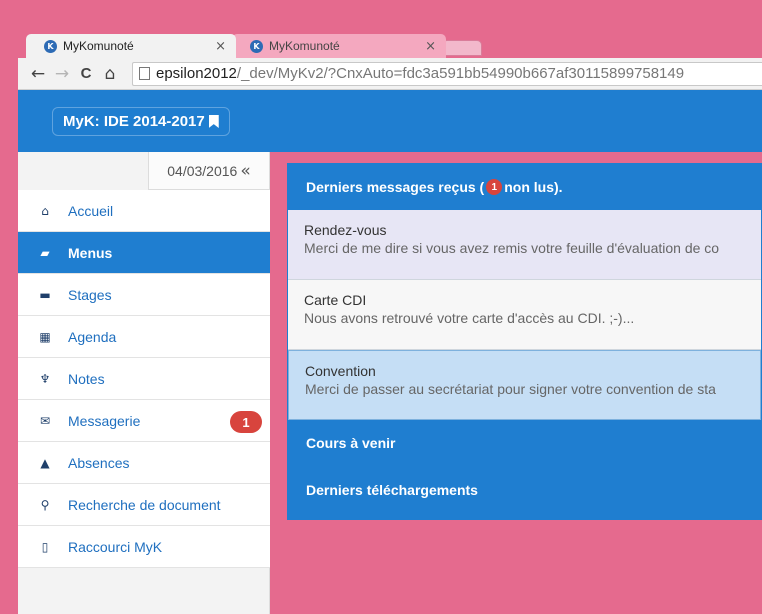 This screenshot has width=762, height=614. What do you see at coordinates (144, 211) in the screenshot?
I see `sidebar-item-accueil: ⌂ Accueil` at bounding box center [144, 211].